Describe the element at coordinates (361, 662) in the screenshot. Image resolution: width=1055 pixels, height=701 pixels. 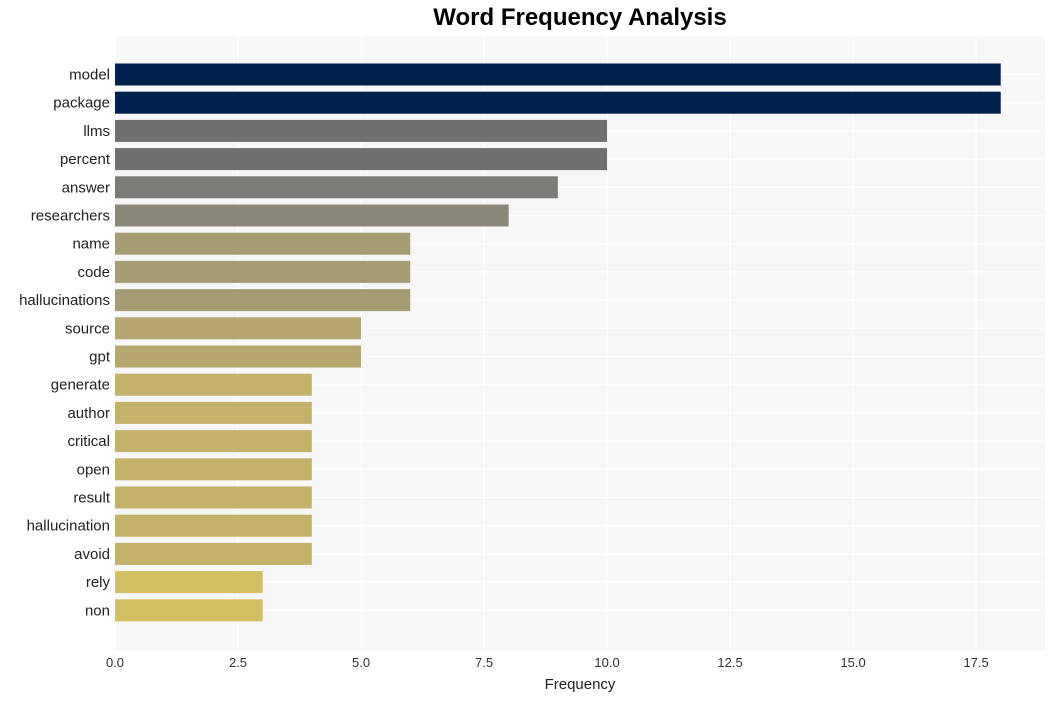
I see `x-tick-label: 5.0` at that location.